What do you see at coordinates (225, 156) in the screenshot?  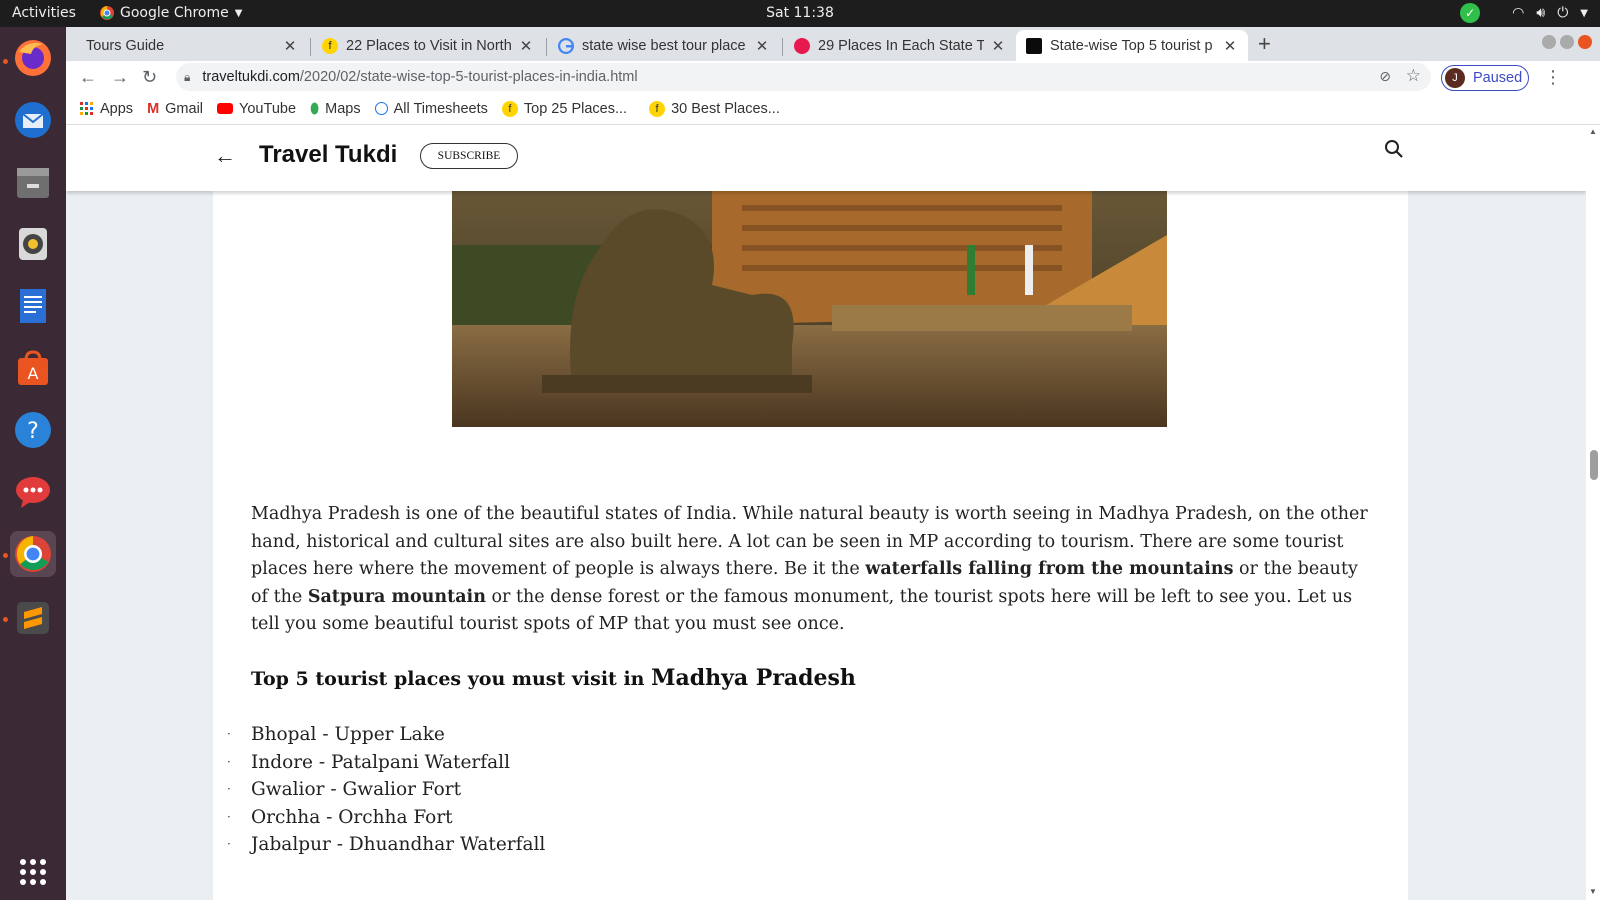 I see `back-arrow-icon: ←` at bounding box center [225, 156].